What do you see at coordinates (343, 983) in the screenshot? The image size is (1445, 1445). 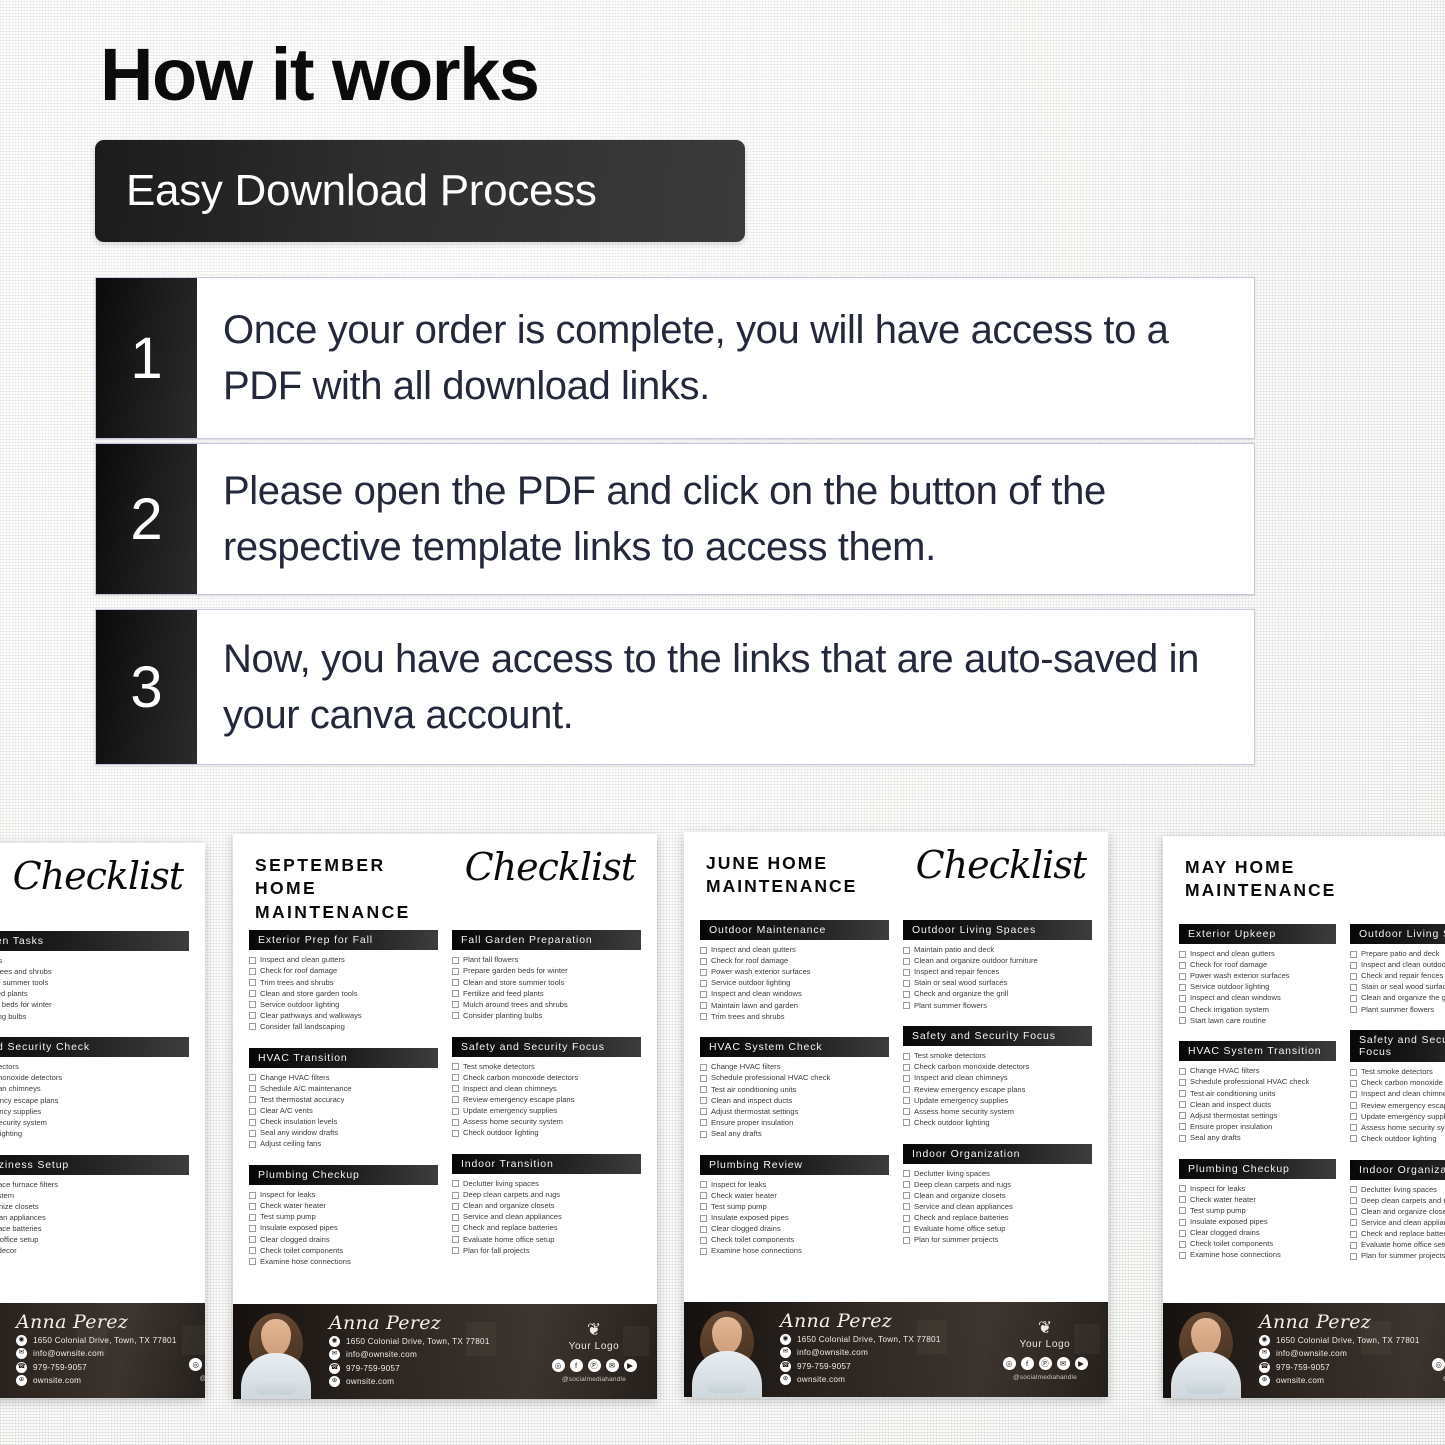 I see `task-row: Trim trees and shrubs` at bounding box center [343, 983].